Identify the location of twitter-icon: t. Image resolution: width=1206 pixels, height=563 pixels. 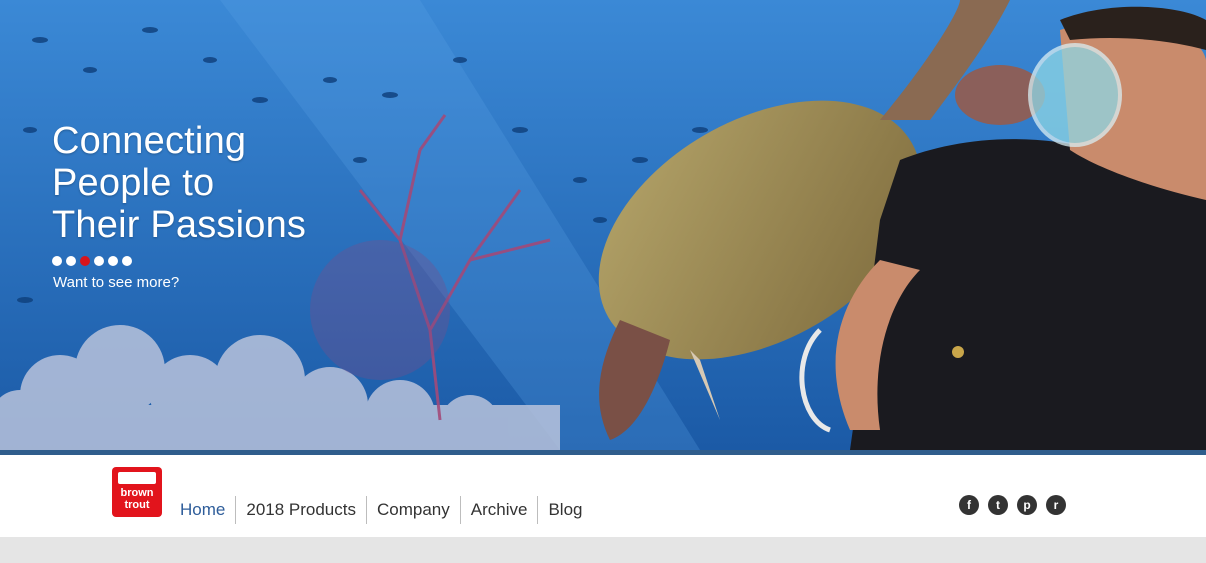
(998, 505).